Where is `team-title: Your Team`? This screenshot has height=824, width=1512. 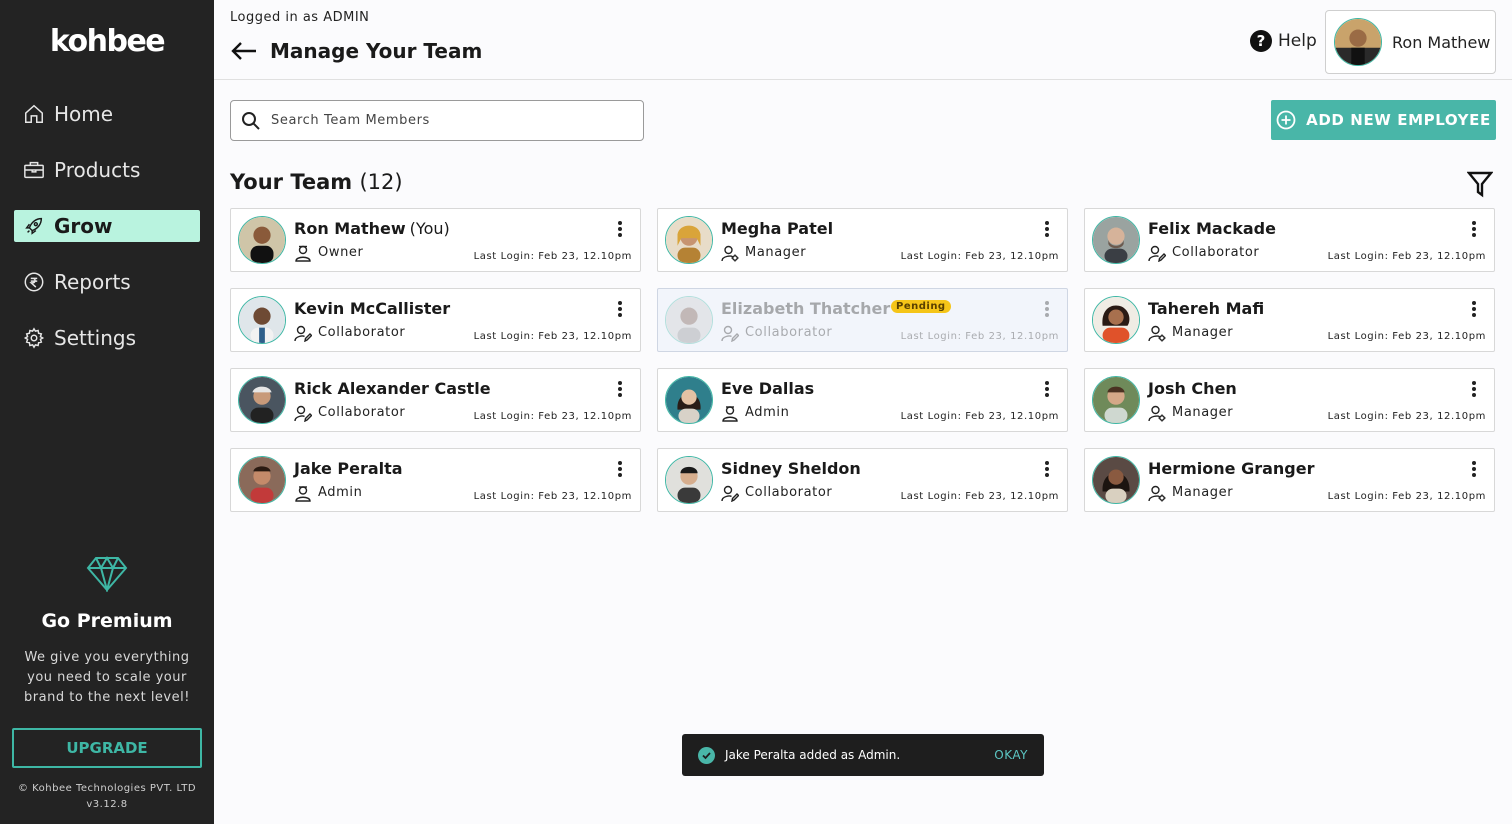
team-title: Your Team is located at coordinates (291, 182).